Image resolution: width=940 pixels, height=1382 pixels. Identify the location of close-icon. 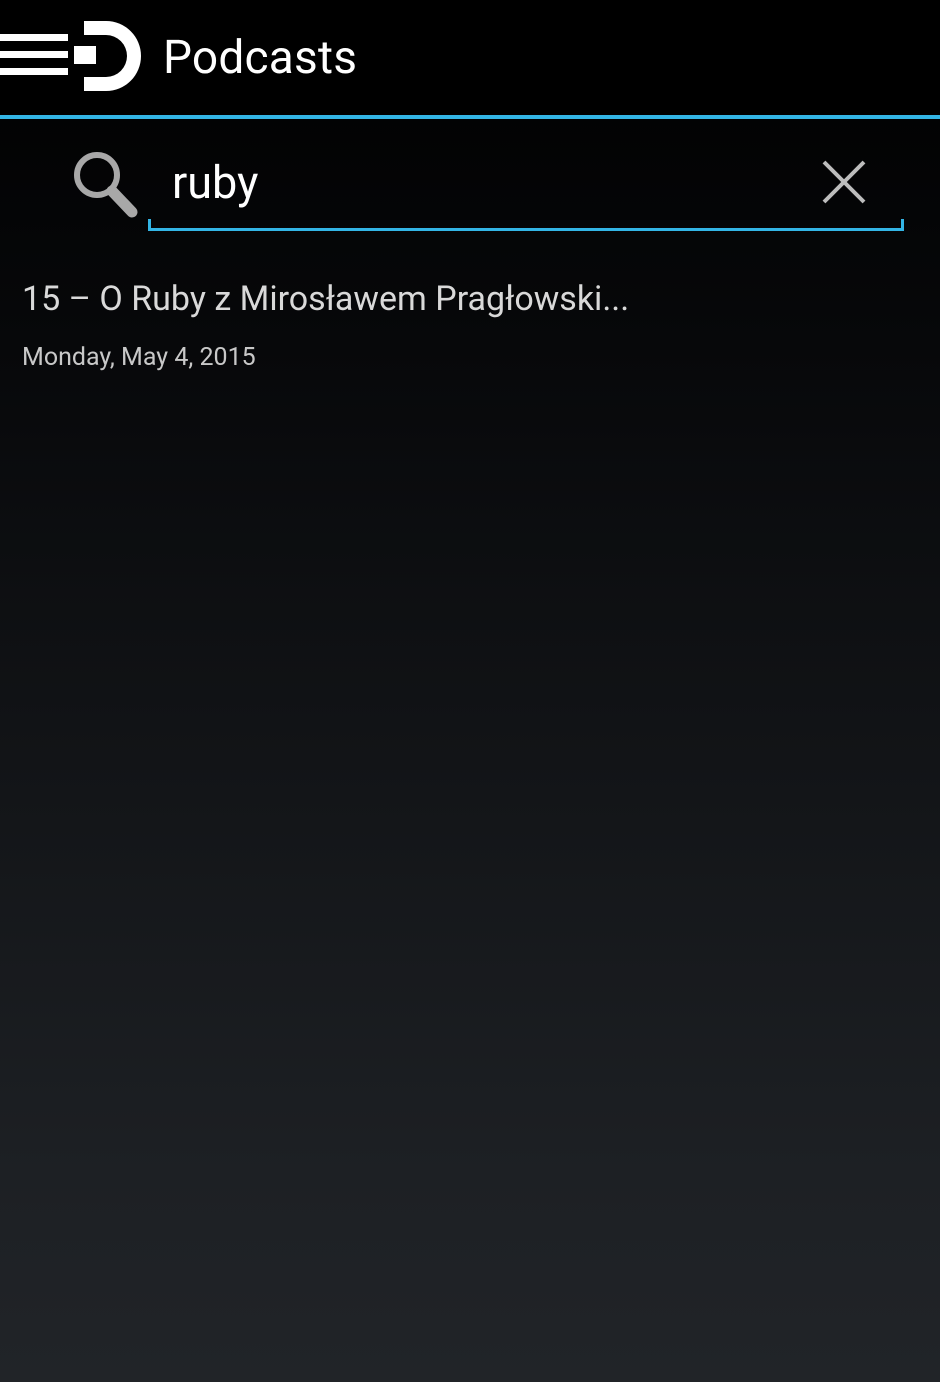
(844, 182).